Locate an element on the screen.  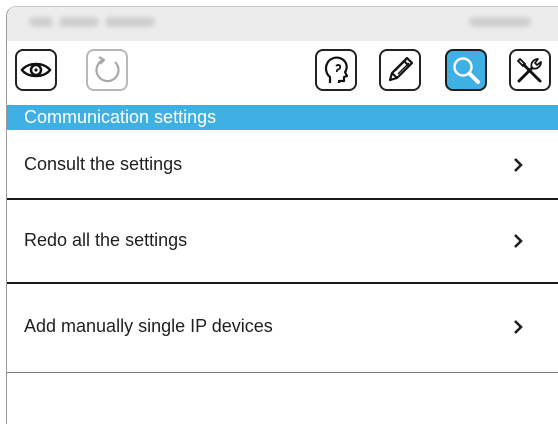
refresh-button is located at coordinates (107, 70).